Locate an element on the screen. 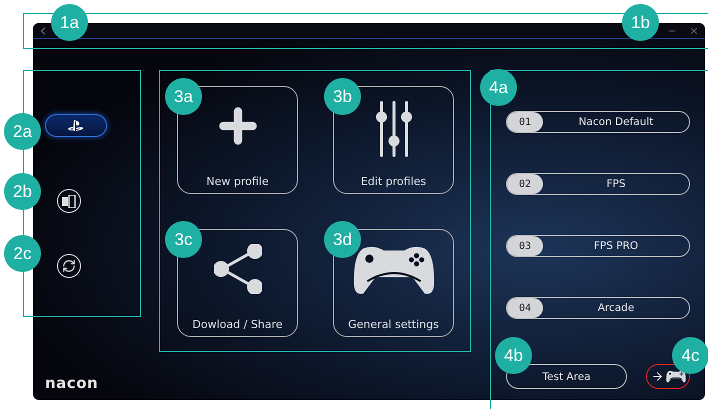 The image size is (708, 409). computer-button is located at coordinates (69, 201).